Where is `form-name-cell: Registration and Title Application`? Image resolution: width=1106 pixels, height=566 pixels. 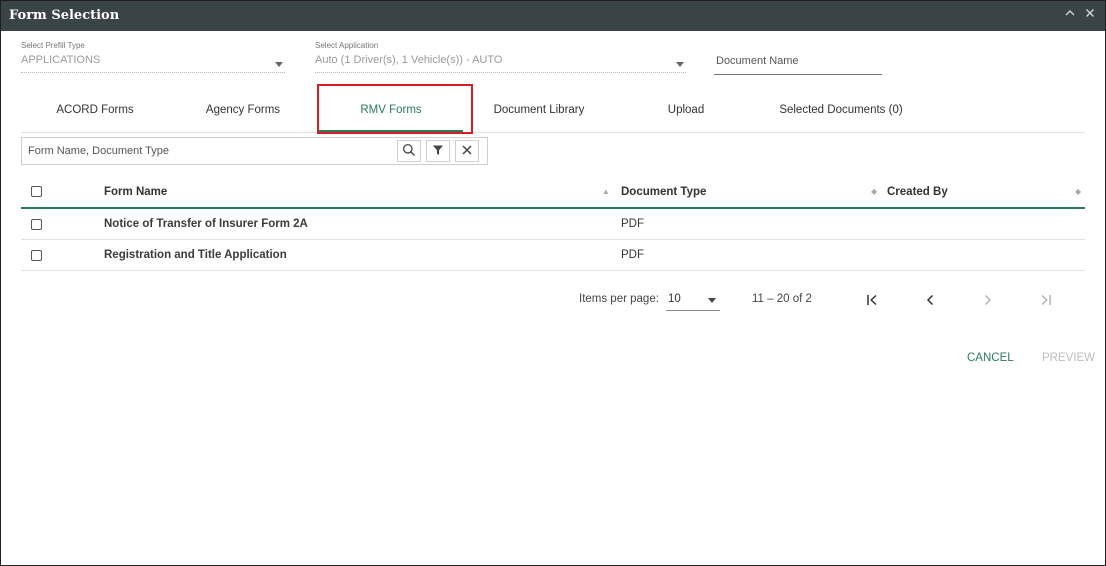 form-name-cell: Registration and Title Application is located at coordinates (195, 255).